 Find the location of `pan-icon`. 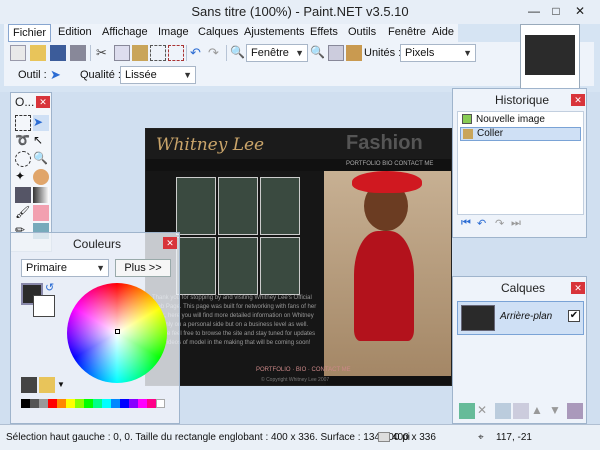

pan-icon is located at coordinates (41, 177).